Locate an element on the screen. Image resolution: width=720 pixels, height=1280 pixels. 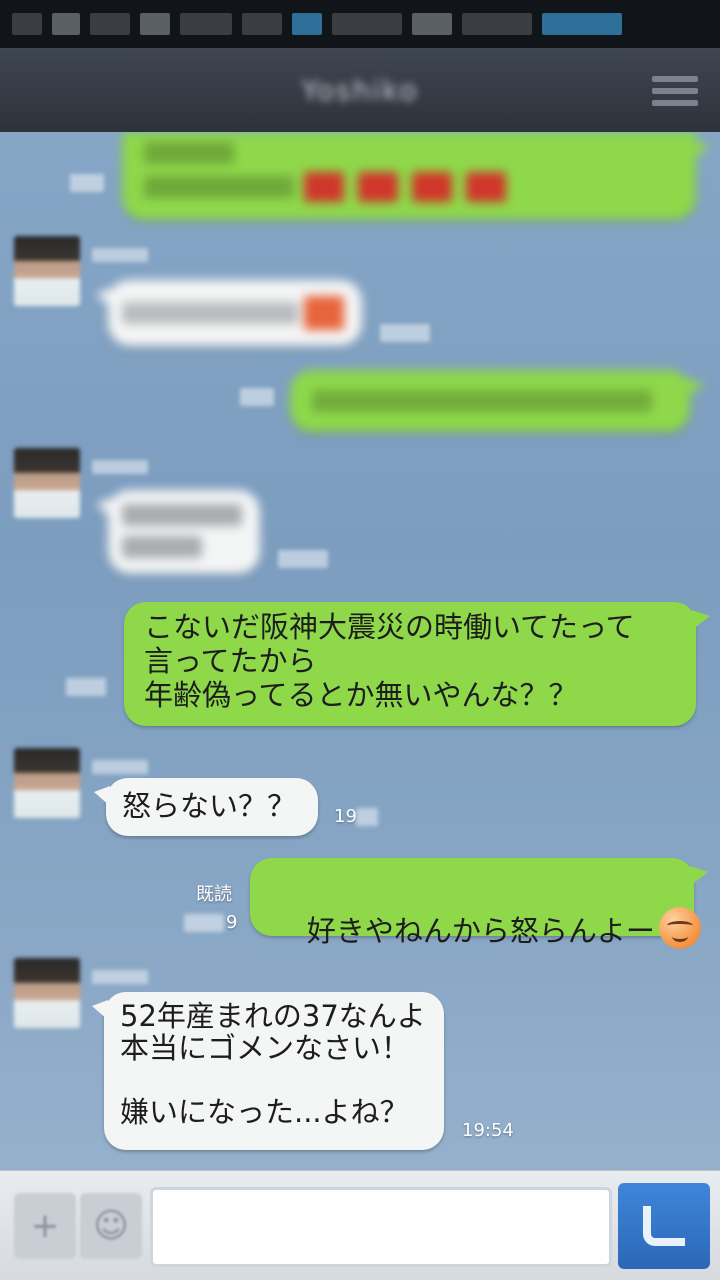
message-time: 9 is located at coordinates (232, 922).